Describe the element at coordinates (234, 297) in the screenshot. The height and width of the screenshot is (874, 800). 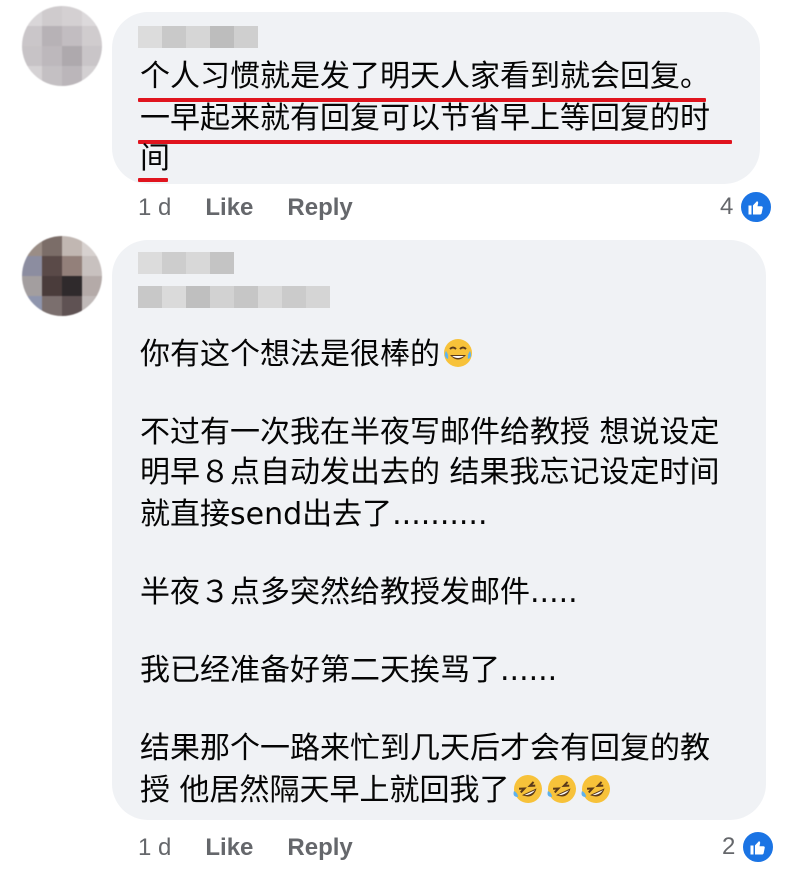
I see `author-subtitle-redacted` at that location.